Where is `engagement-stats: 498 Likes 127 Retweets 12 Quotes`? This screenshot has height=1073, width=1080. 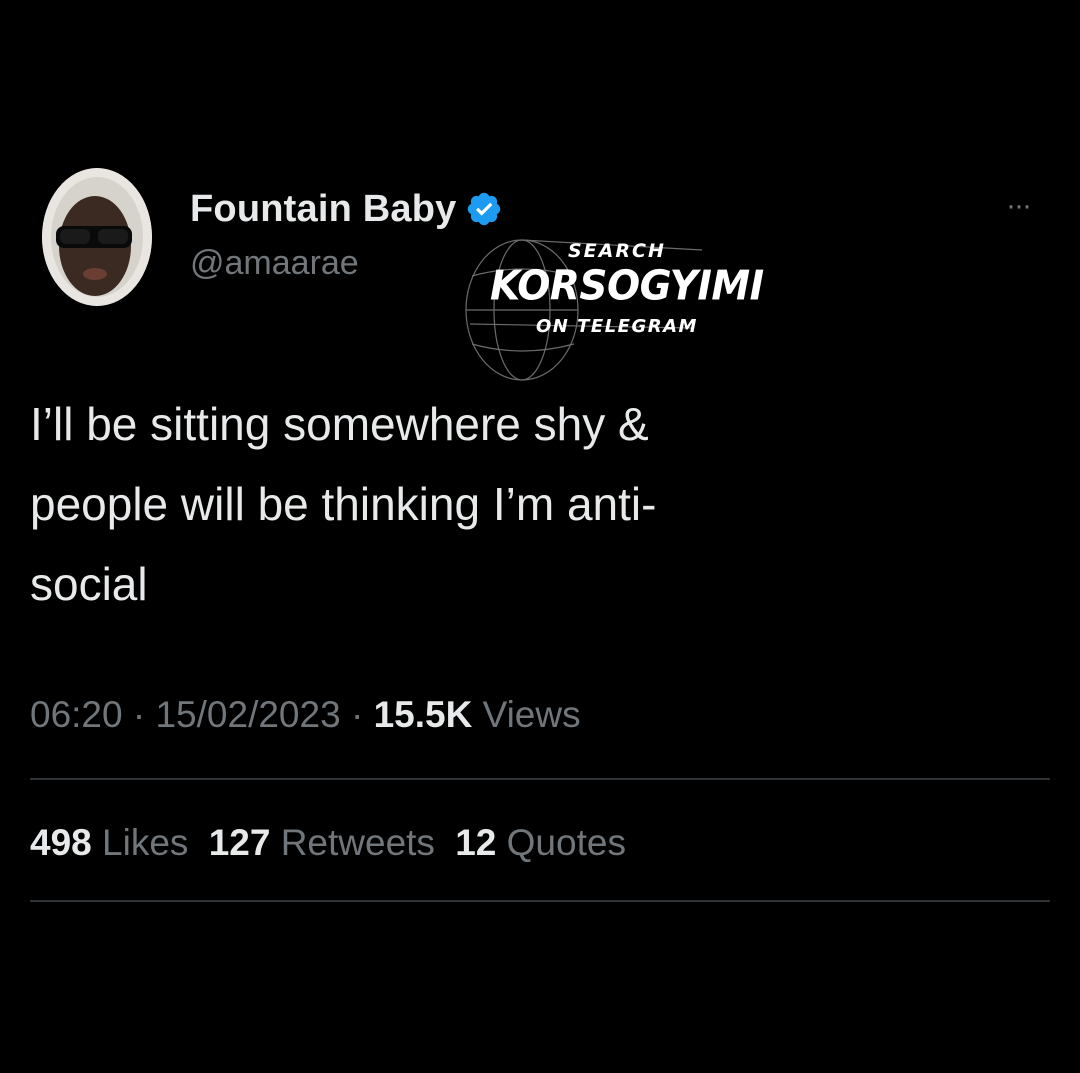
engagement-stats: 498 Likes 127 Retweets 12 Quotes is located at coordinates (333, 843).